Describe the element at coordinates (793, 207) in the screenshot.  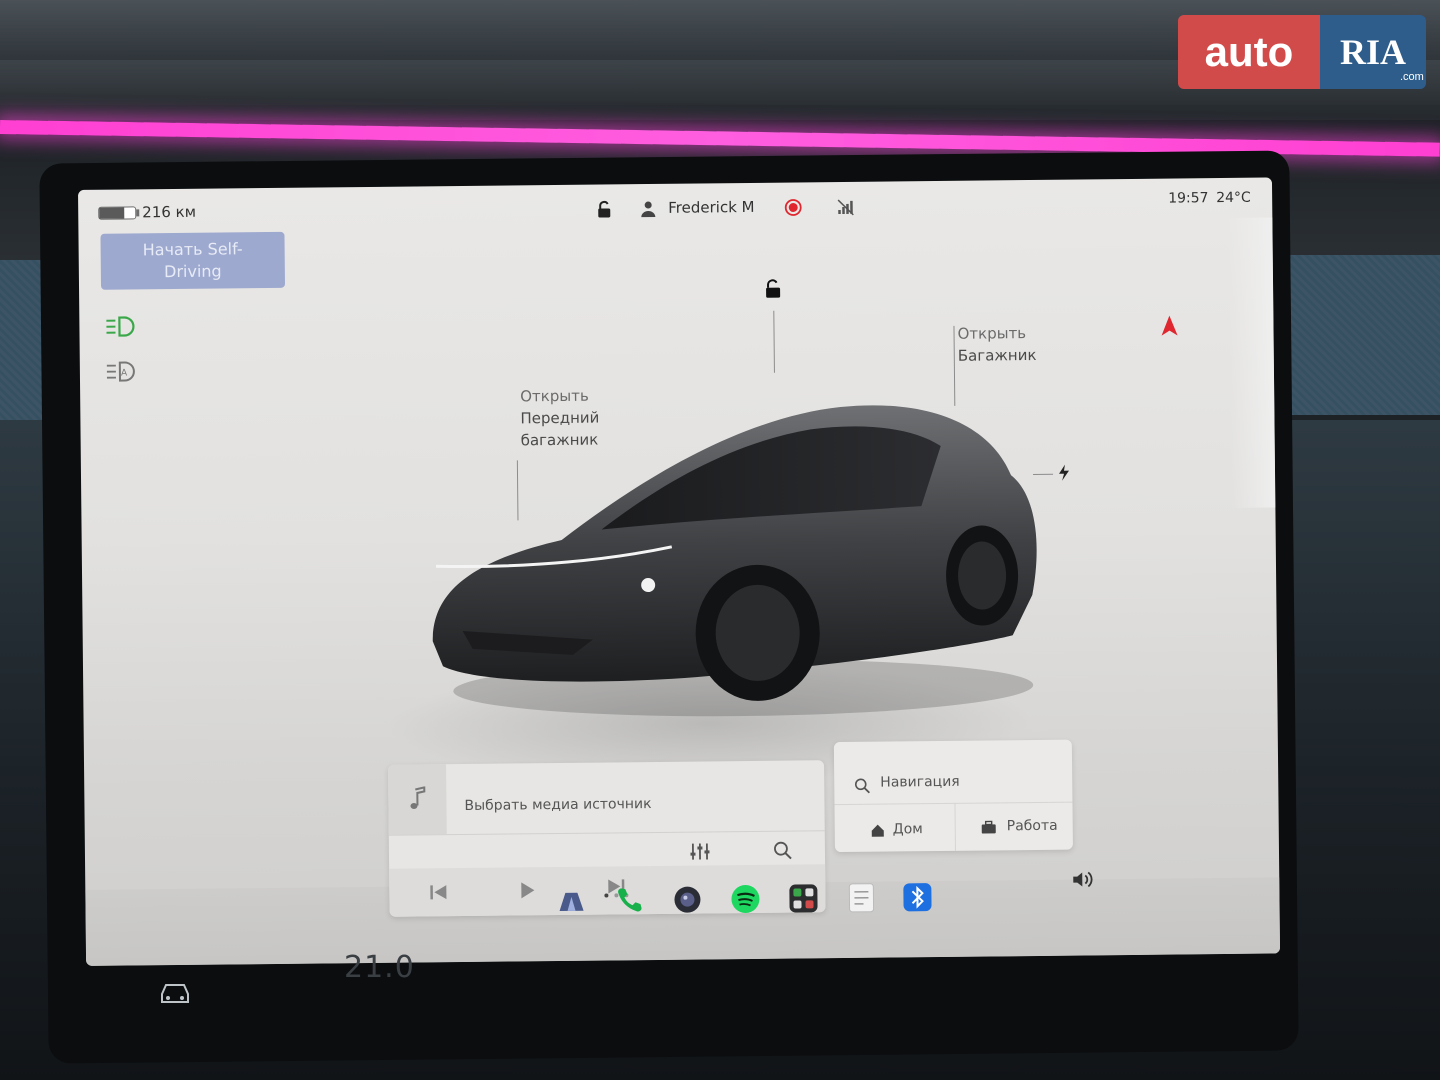
I see `record-icon` at that location.